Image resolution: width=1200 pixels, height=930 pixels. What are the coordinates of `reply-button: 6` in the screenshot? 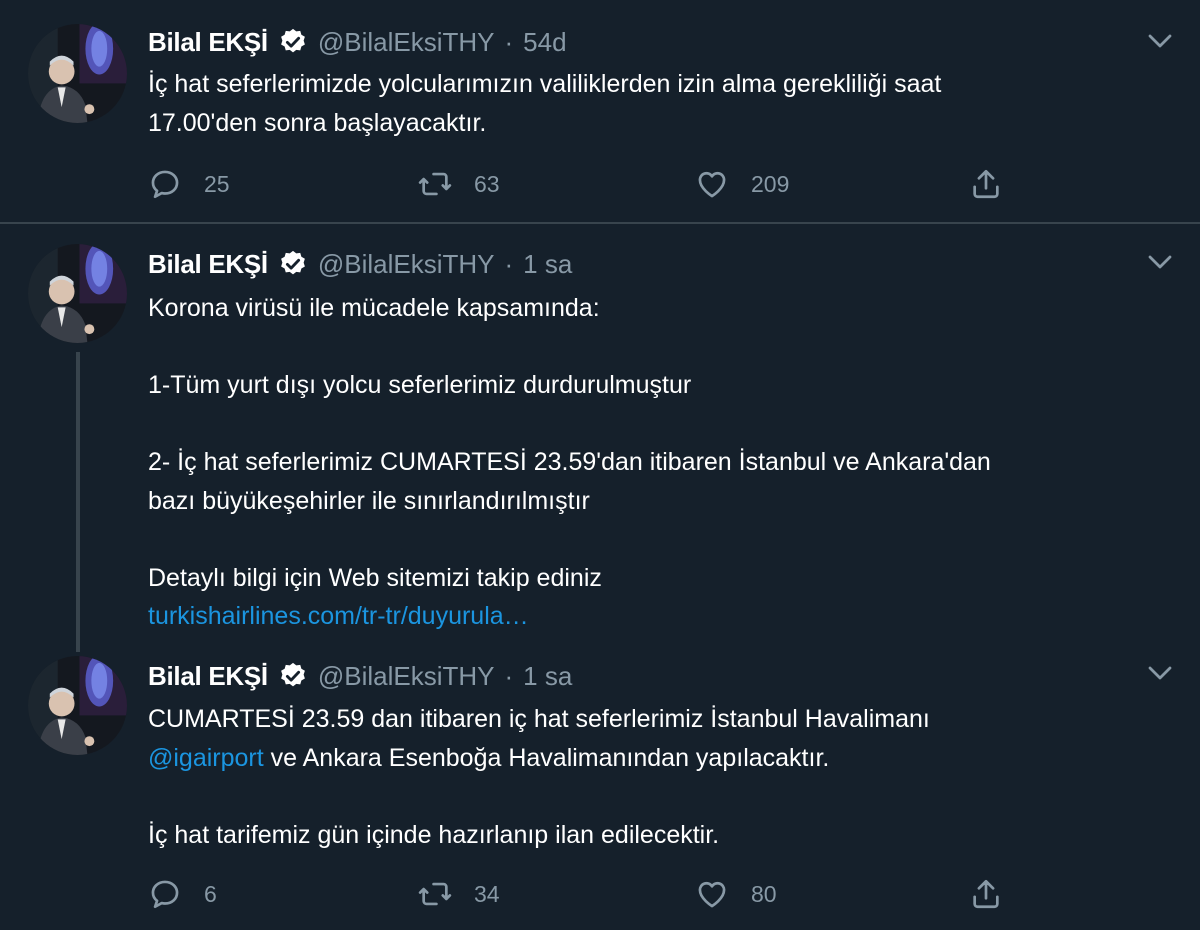 It's located at (182, 894).